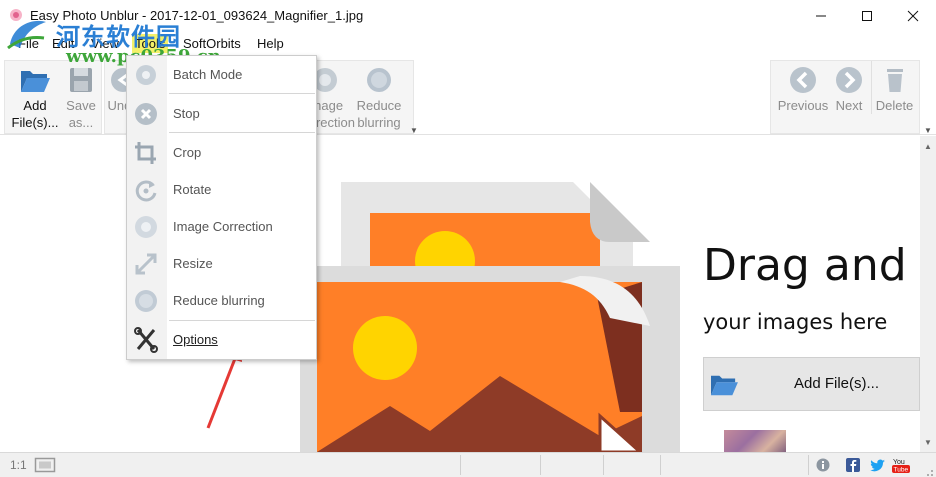 This screenshot has height=477, width=936. What do you see at coordinates (803, 105) in the screenshot?
I see `previous-label: Previous` at bounding box center [803, 105].